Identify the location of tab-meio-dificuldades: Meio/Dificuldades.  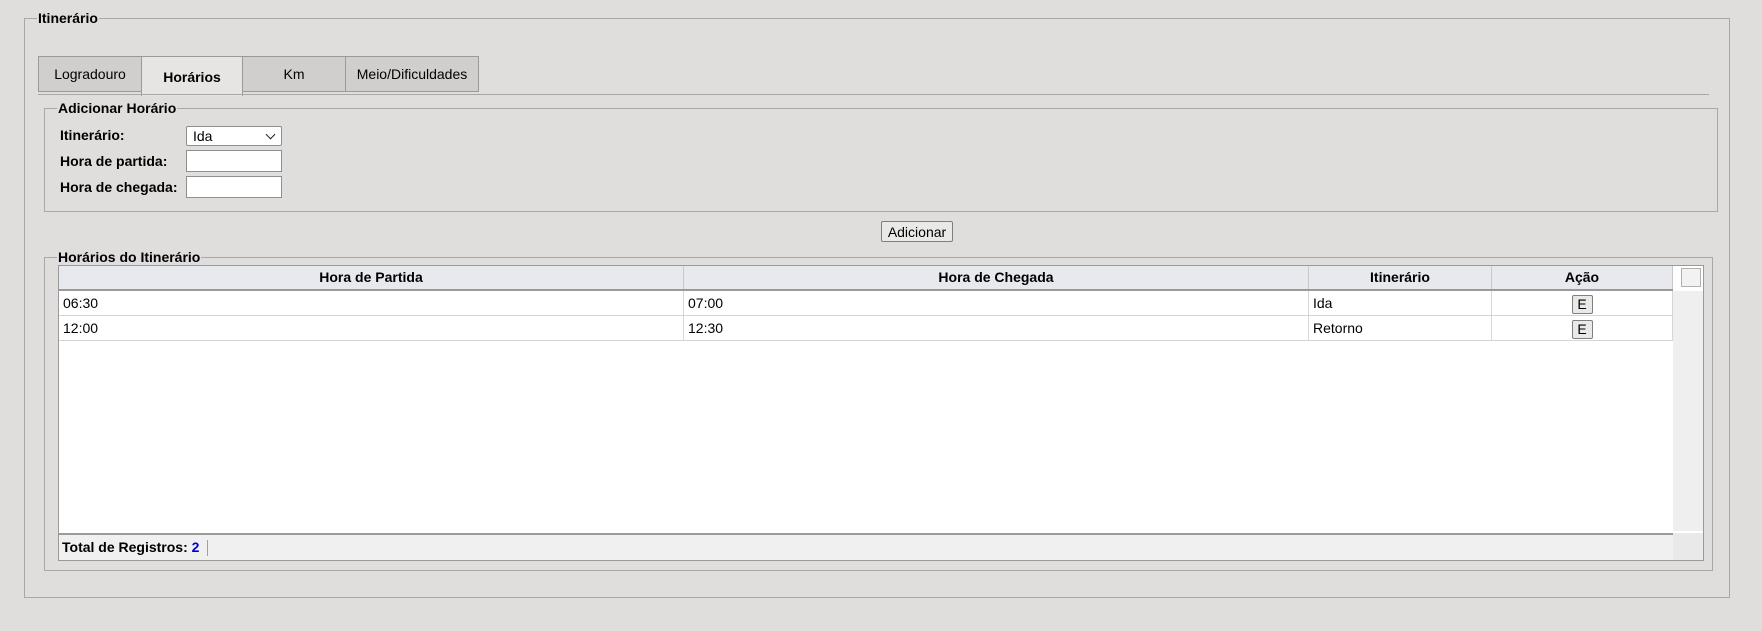
(412, 74).